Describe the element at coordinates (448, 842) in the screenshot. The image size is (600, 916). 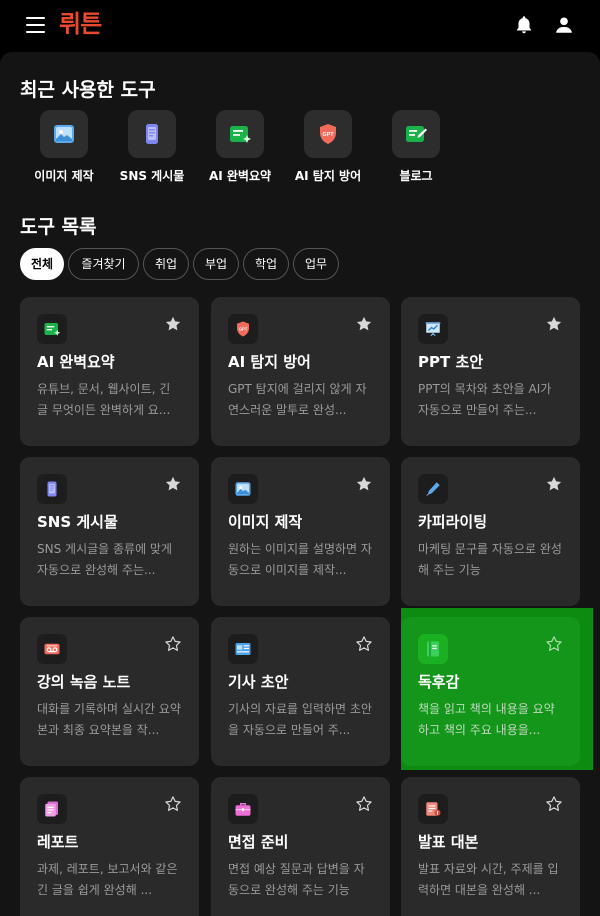
I see `tool-card-title: 발표 대본` at that location.